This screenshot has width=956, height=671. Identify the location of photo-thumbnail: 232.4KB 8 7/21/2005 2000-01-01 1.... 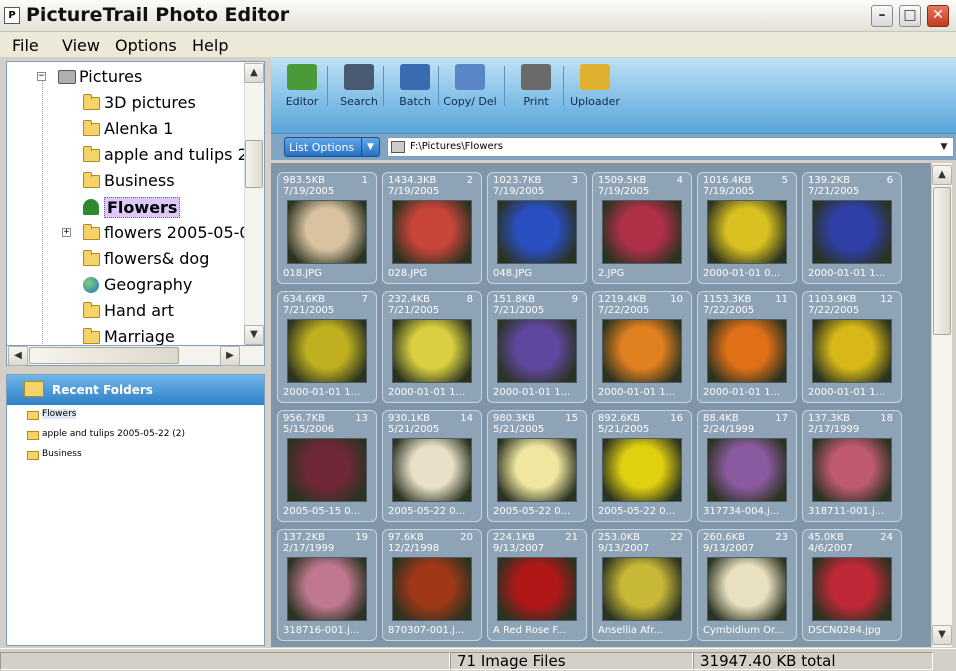
(432, 347).